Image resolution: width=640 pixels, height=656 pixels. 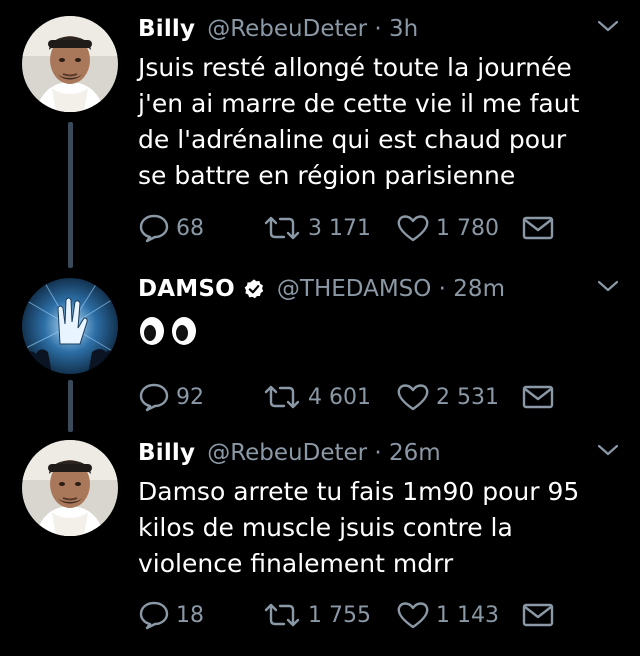 I want to click on tweet-text-line: j'en ai marre de cette vie il me faut, so click(x=359, y=103).